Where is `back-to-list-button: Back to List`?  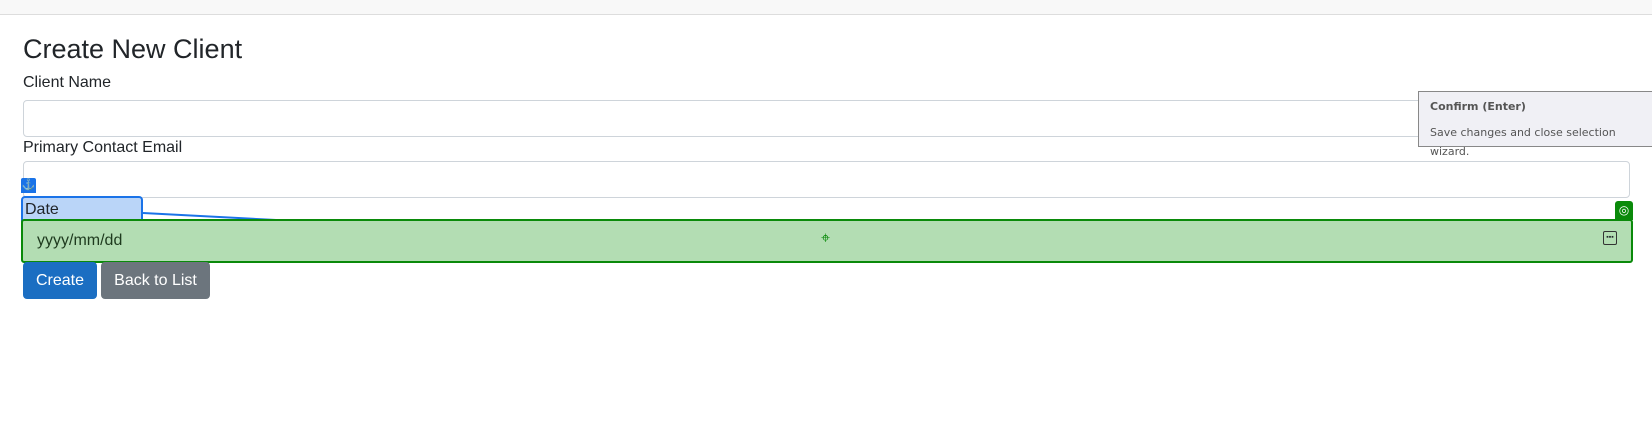
back-to-list-button: Back to List is located at coordinates (155, 280).